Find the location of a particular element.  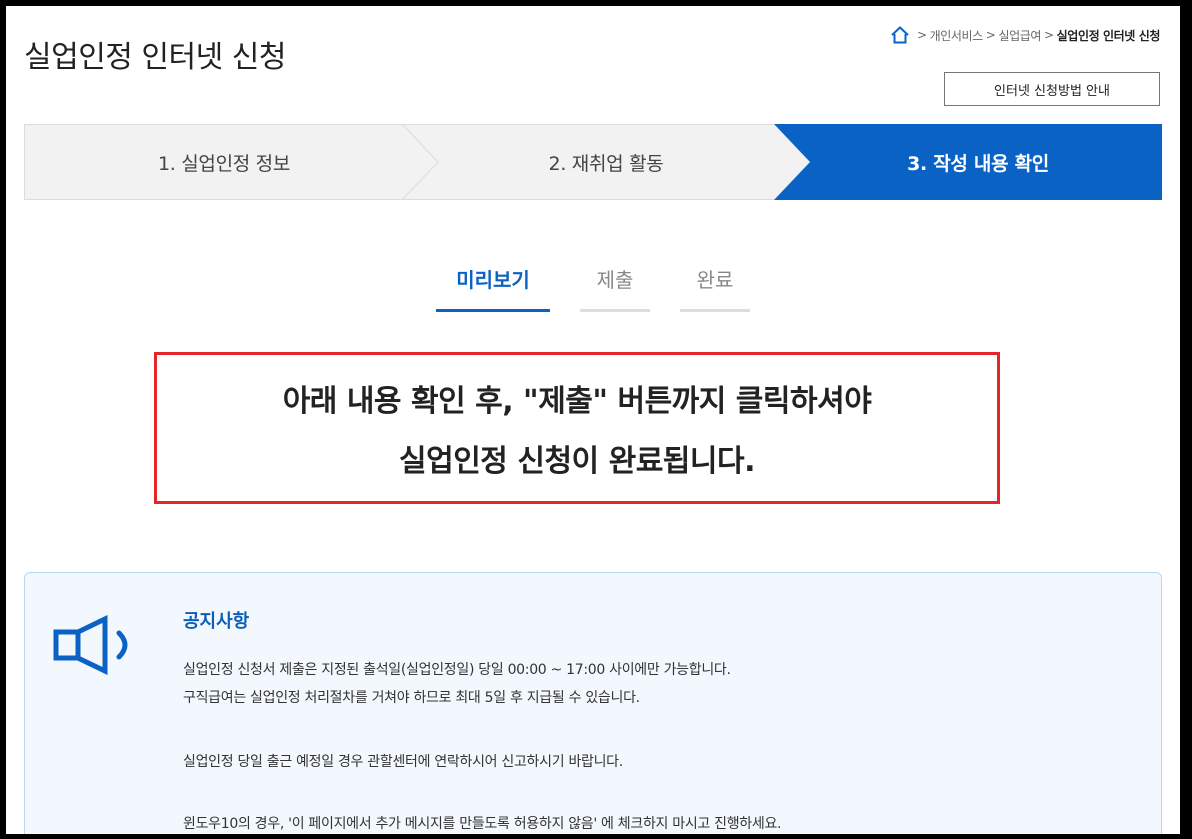

sub-tabs: 미리보기 제출 완료 is located at coordinates (593, 288).